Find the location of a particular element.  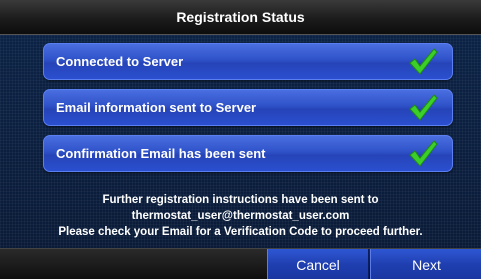

status-item-confirmation: Confirmation Email has been sent is located at coordinates (248, 153).